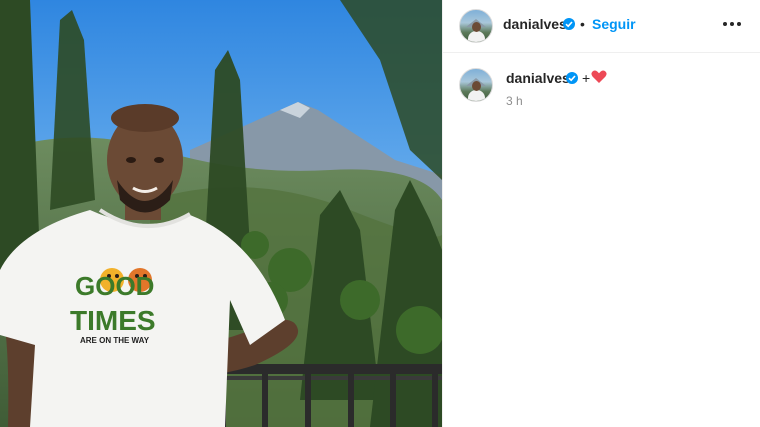 This screenshot has height=427, width=760. I want to click on post-timestamp: 3 h, so click(514, 101).